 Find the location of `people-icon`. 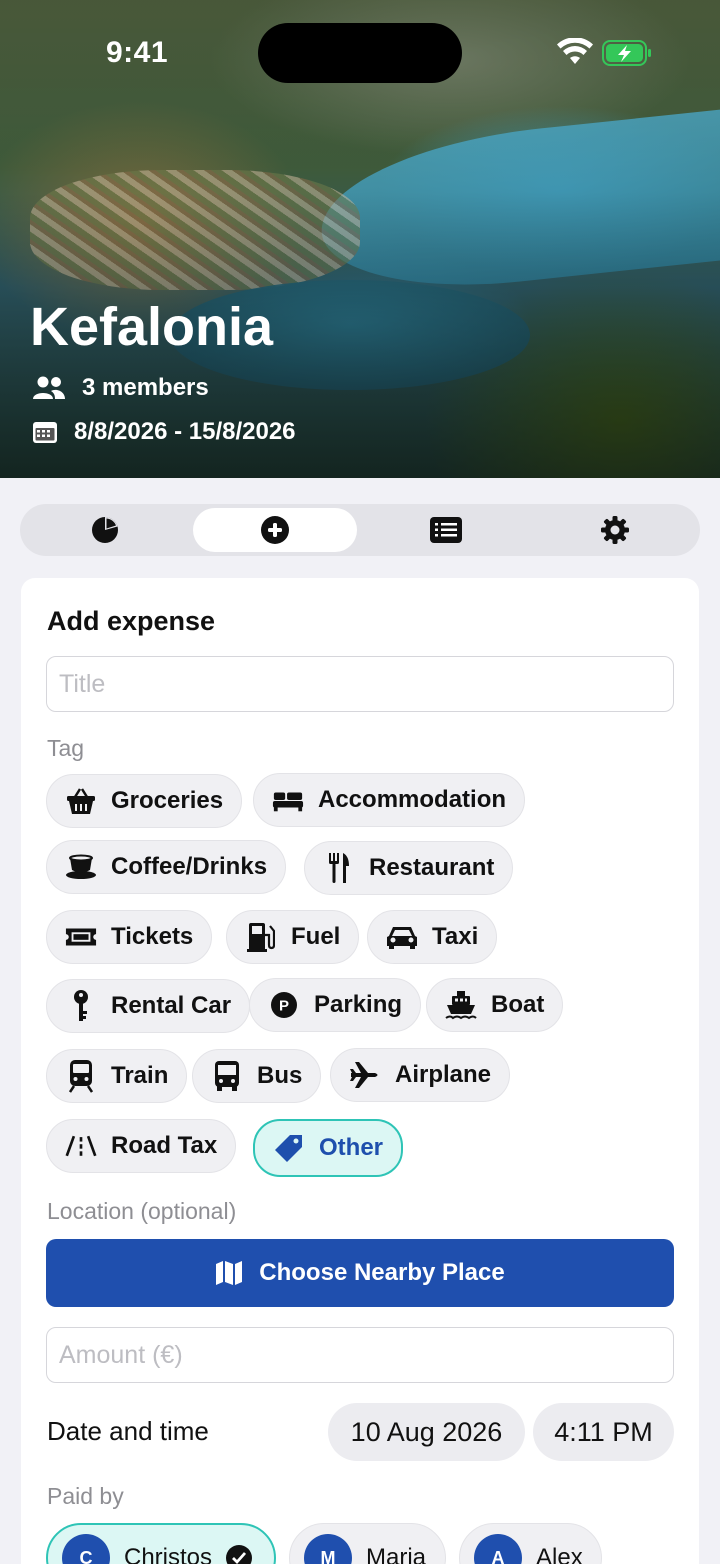

people-icon is located at coordinates (49, 387).